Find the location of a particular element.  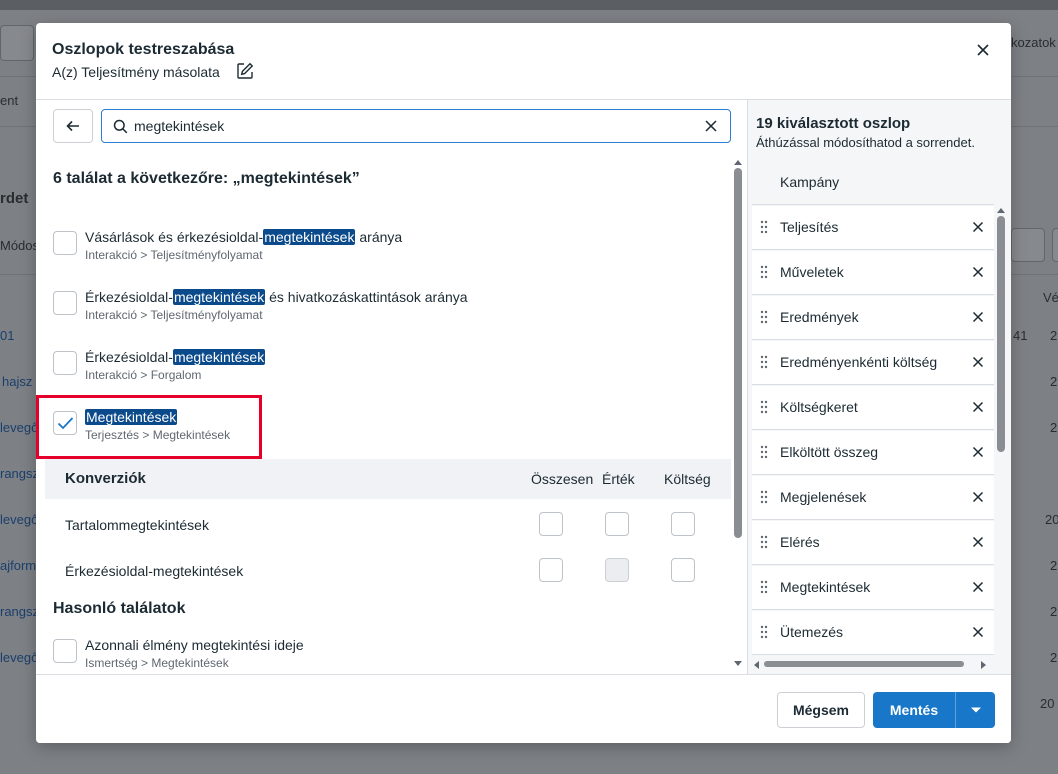

results-scrollbar is located at coordinates (738, 415).